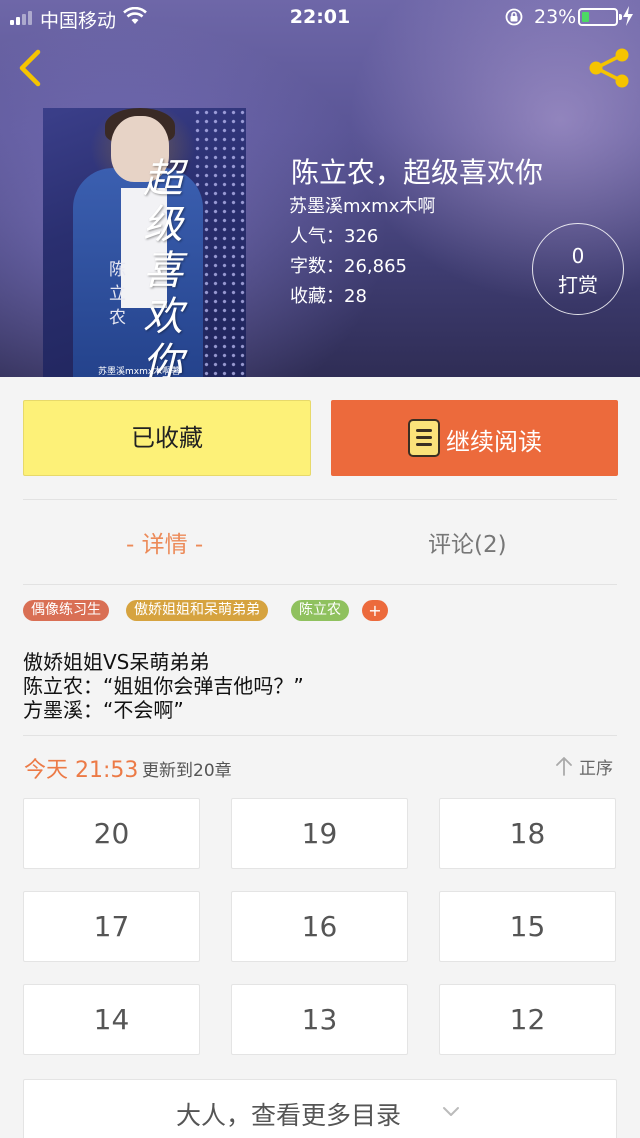 This screenshot has width=640, height=1138. I want to click on chapter-button: 14, so click(111, 1019).